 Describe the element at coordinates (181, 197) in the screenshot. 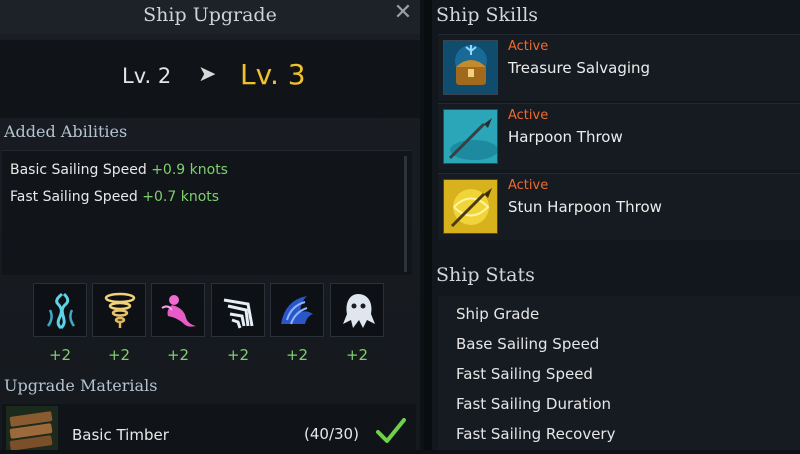

I see `ability-value: +0.7 knots` at that location.